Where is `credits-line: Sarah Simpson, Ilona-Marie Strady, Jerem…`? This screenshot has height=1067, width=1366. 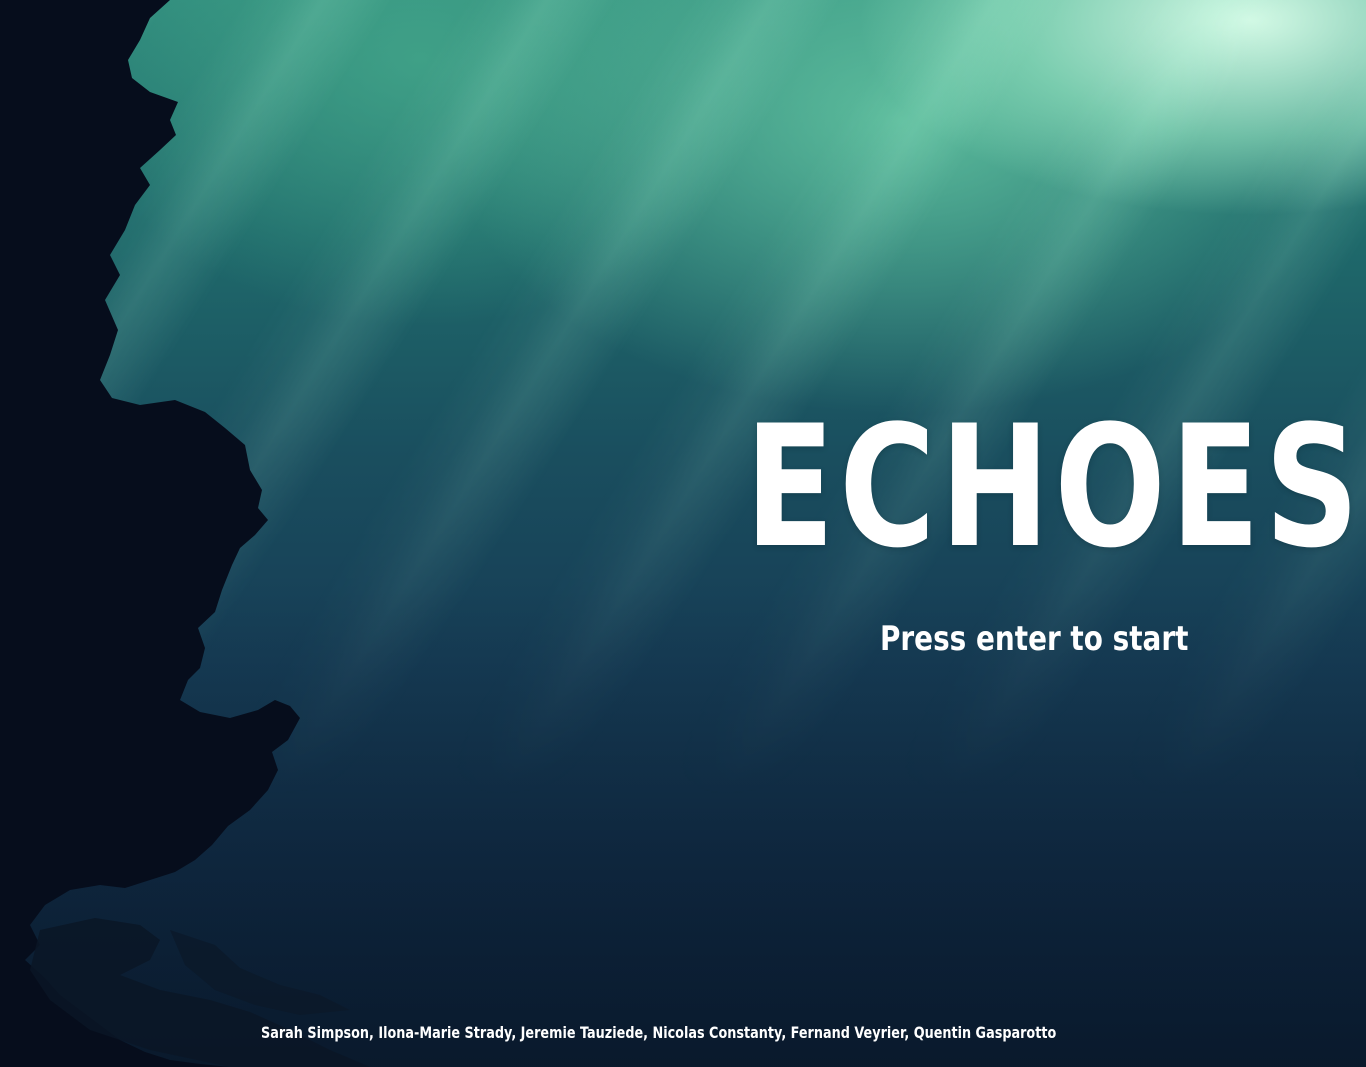 credits-line: Sarah Simpson, Ilona-Marie Strady, Jerem… is located at coordinates (659, 1032).